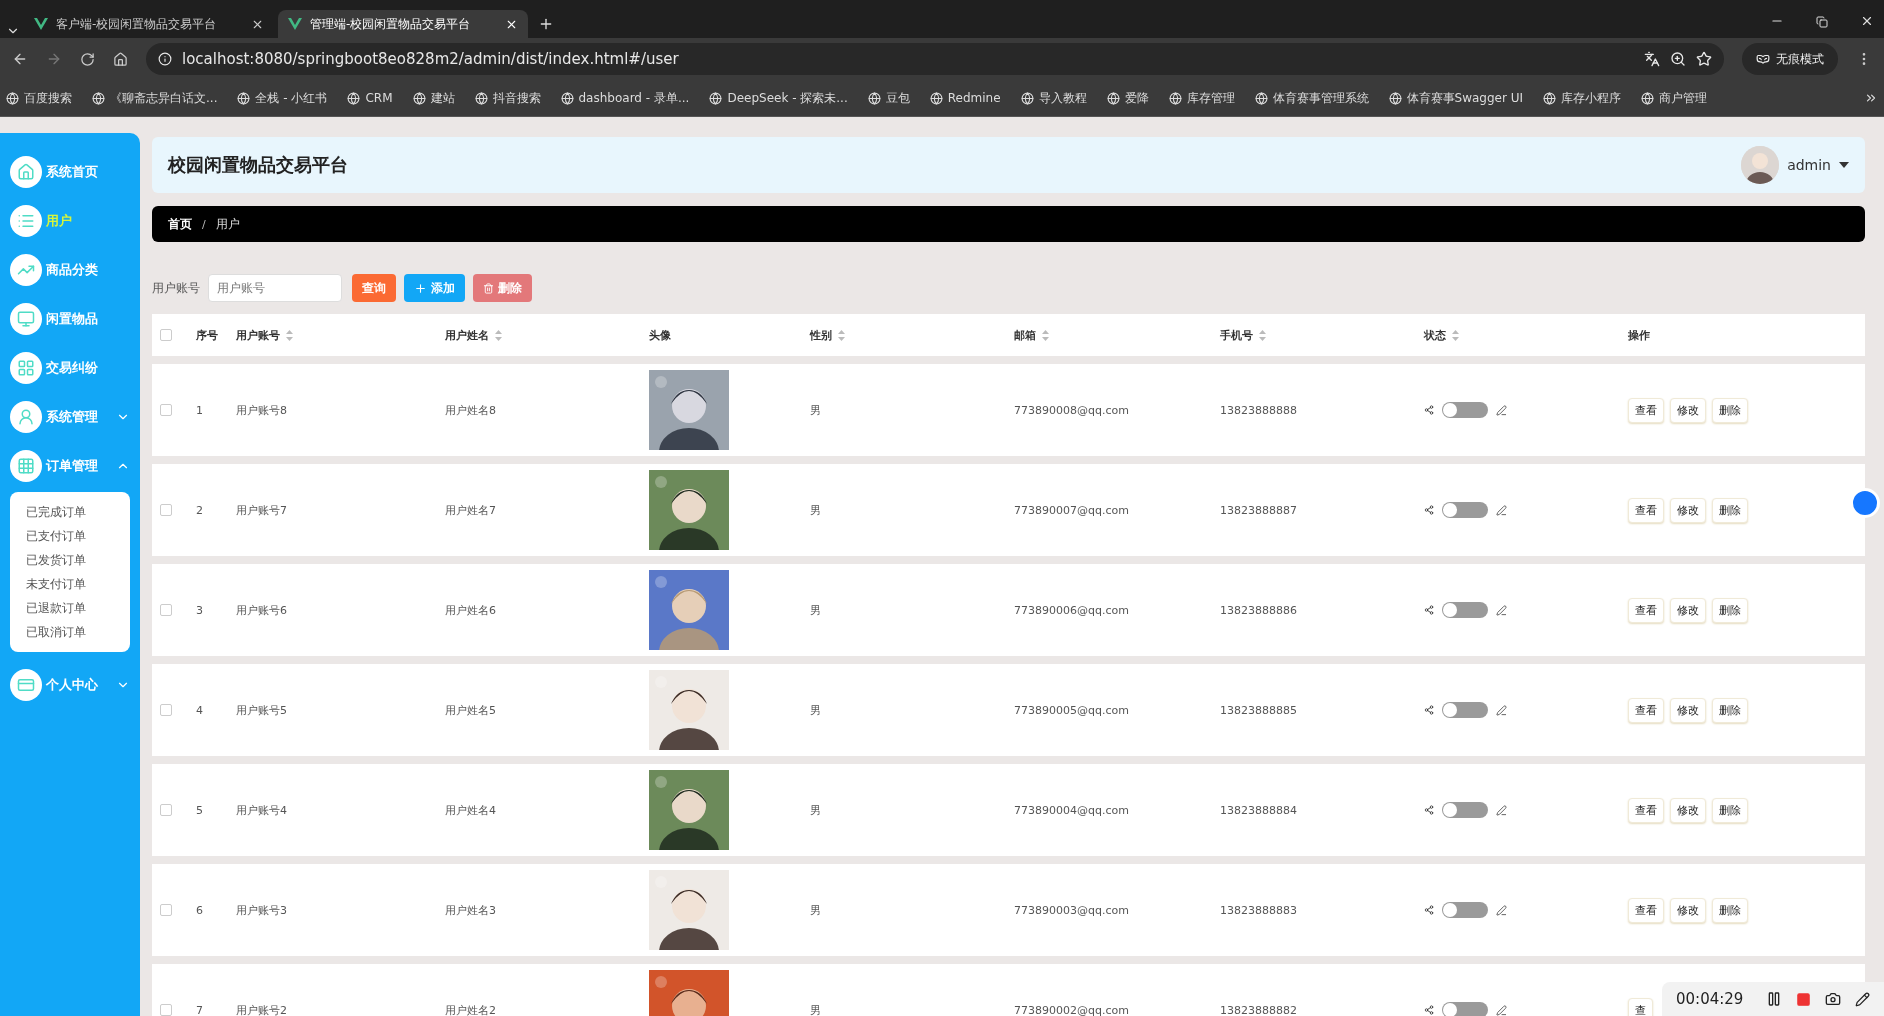  Describe the element at coordinates (888, 98) in the screenshot. I see `bookmark: 豆包` at that location.